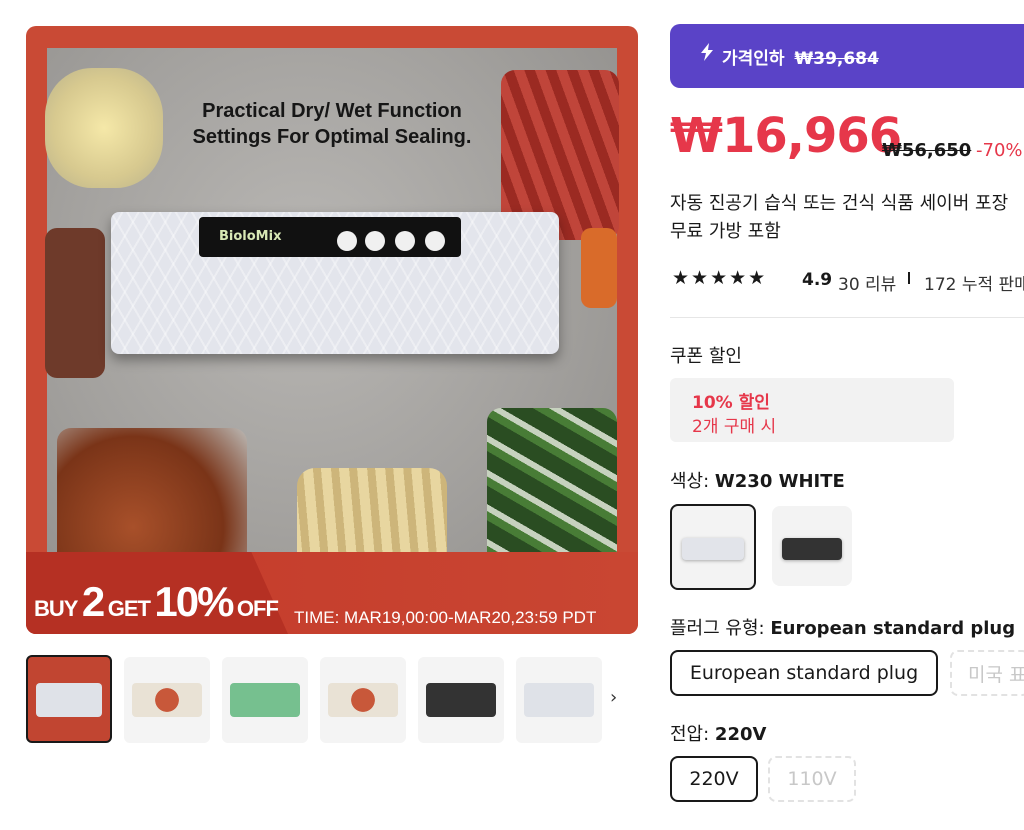  Describe the element at coordinates (867, 282) in the screenshot. I see `review-count-link: 30 리뷰` at that location.